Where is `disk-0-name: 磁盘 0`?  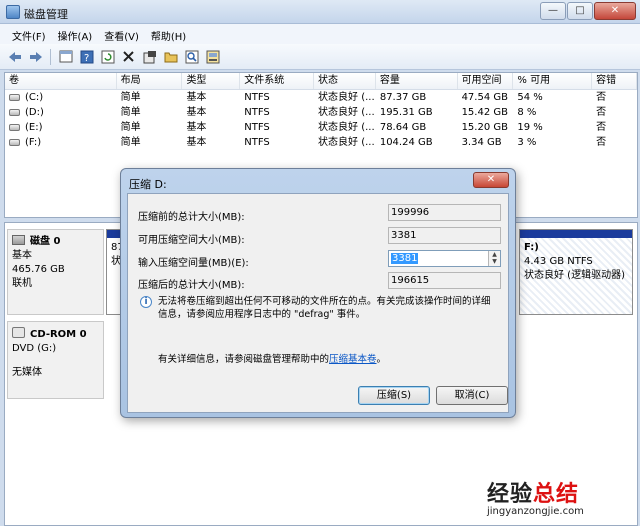 disk-0-name: 磁盘 0 is located at coordinates (45, 241).